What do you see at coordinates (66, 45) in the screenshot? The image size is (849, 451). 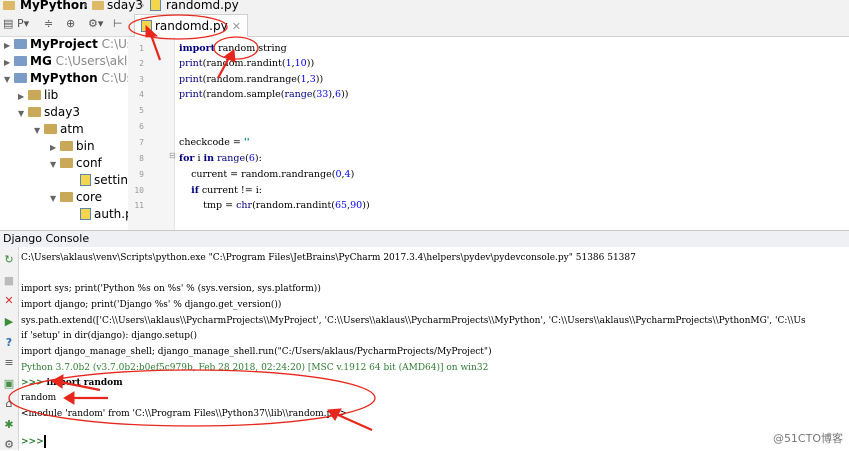 I see `tree-node-myproject: ▶MyProject C:\Users` at bounding box center [66, 45].